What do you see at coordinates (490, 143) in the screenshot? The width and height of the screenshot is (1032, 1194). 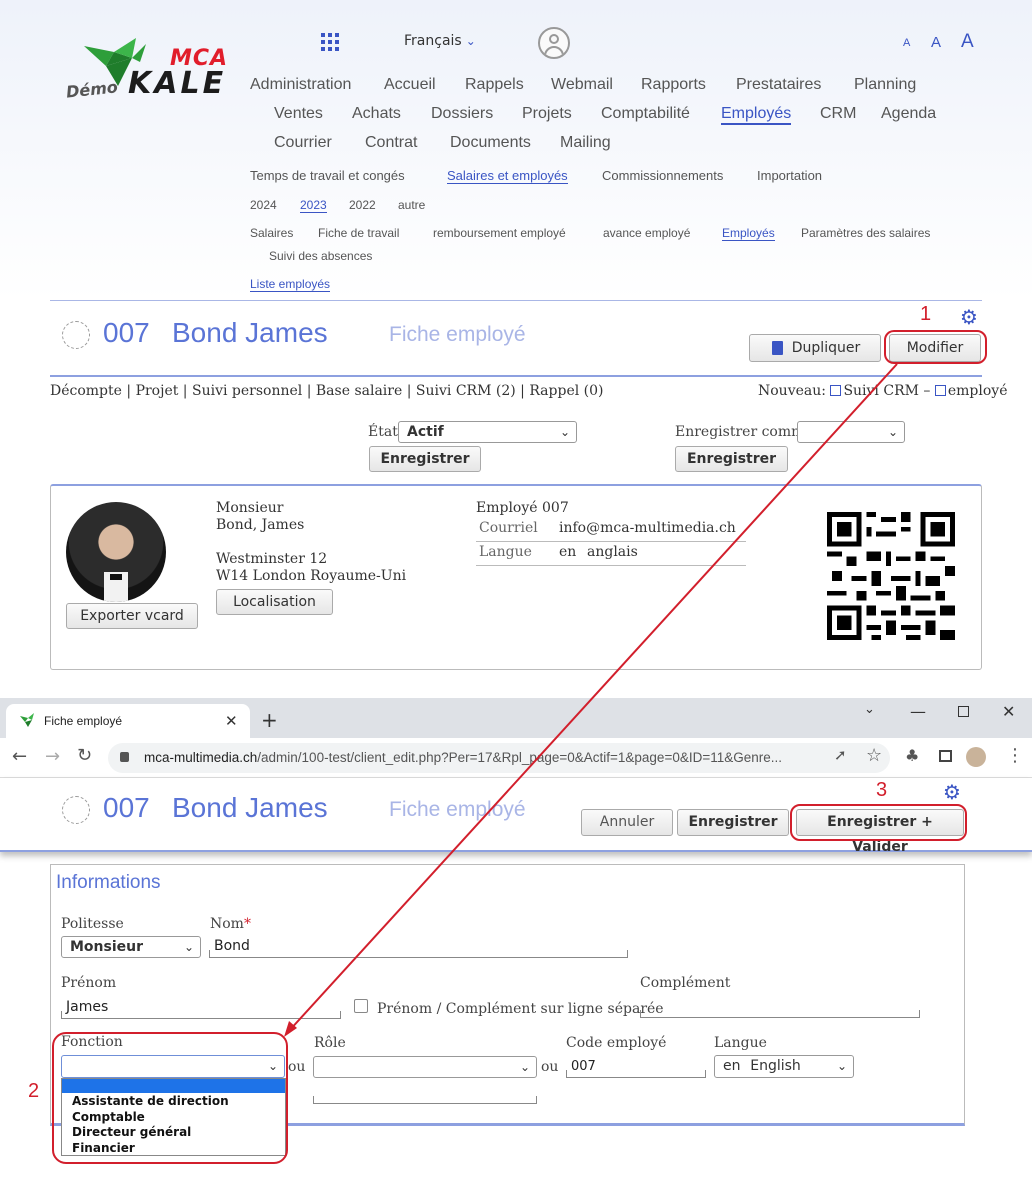 I see `nav-documents: Documents` at bounding box center [490, 143].